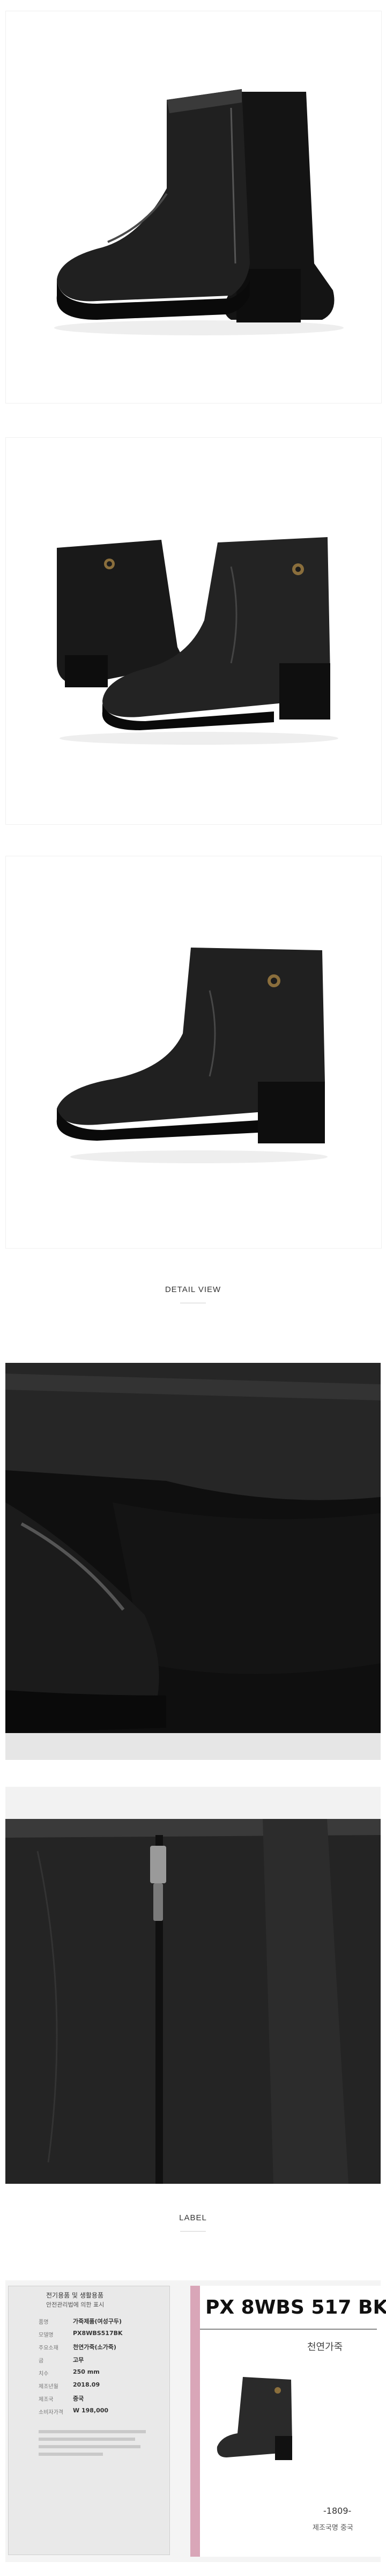  What do you see at coordinates (61, 2360) in the screenshot?
I see `label-row: 굽 고무` at bounding box center [61, 2360].